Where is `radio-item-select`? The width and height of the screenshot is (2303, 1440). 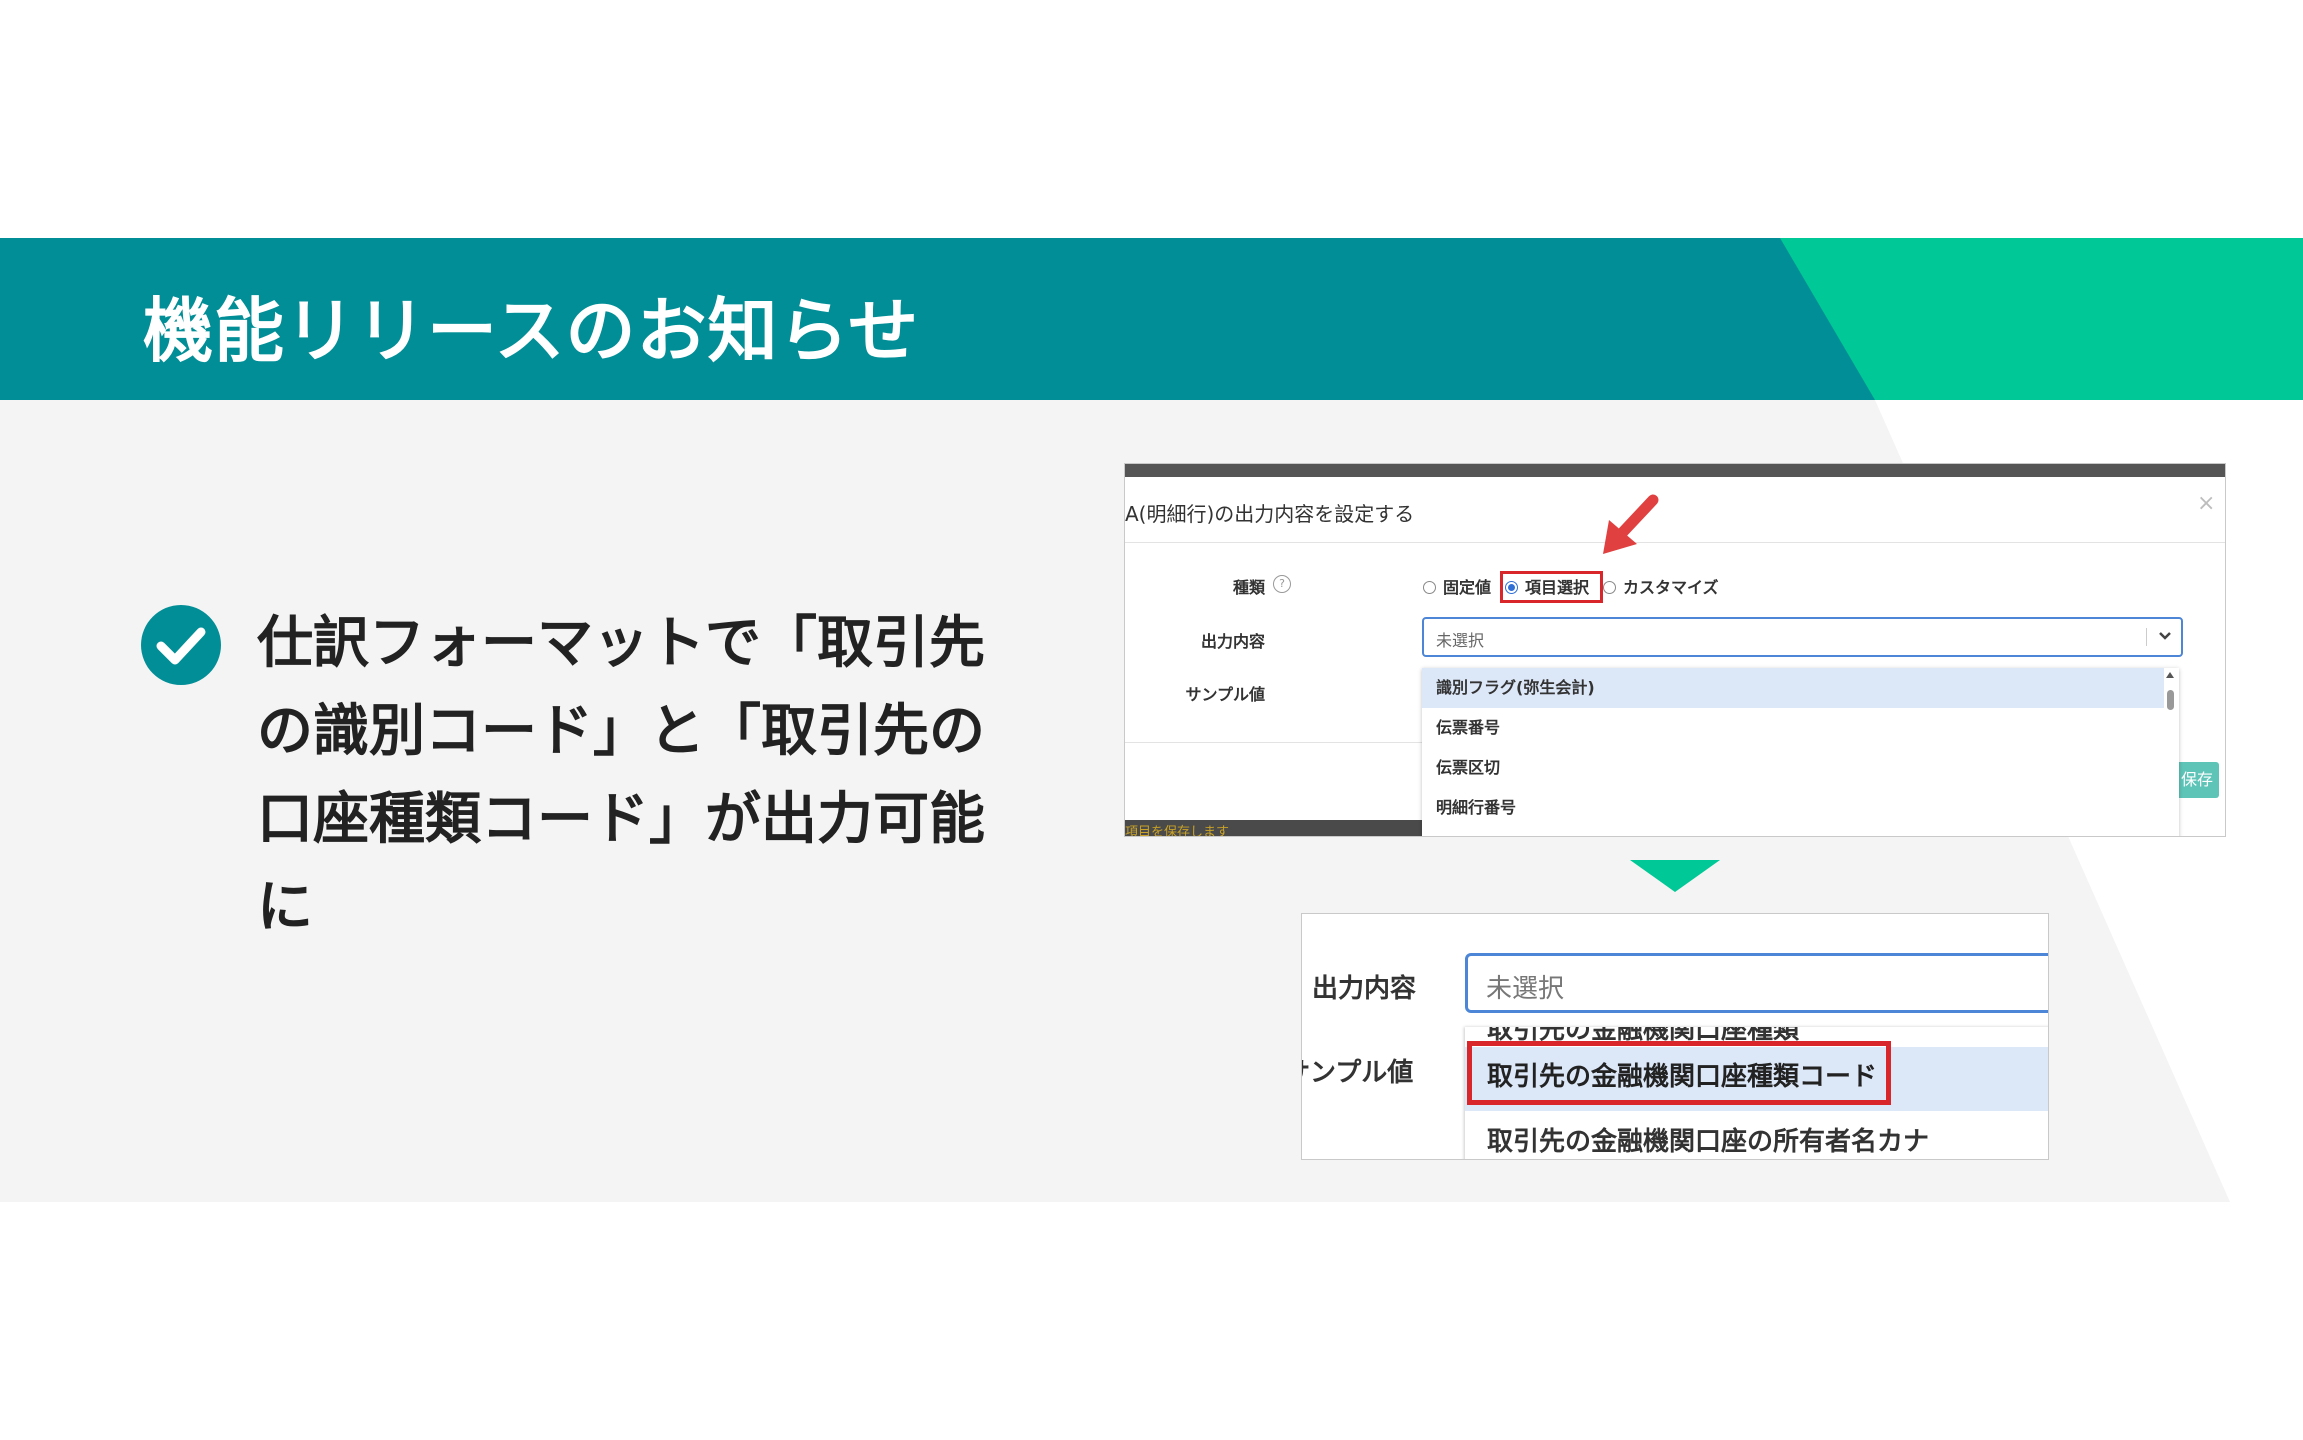 radio-item-select is located at coordinates (1511, 587).